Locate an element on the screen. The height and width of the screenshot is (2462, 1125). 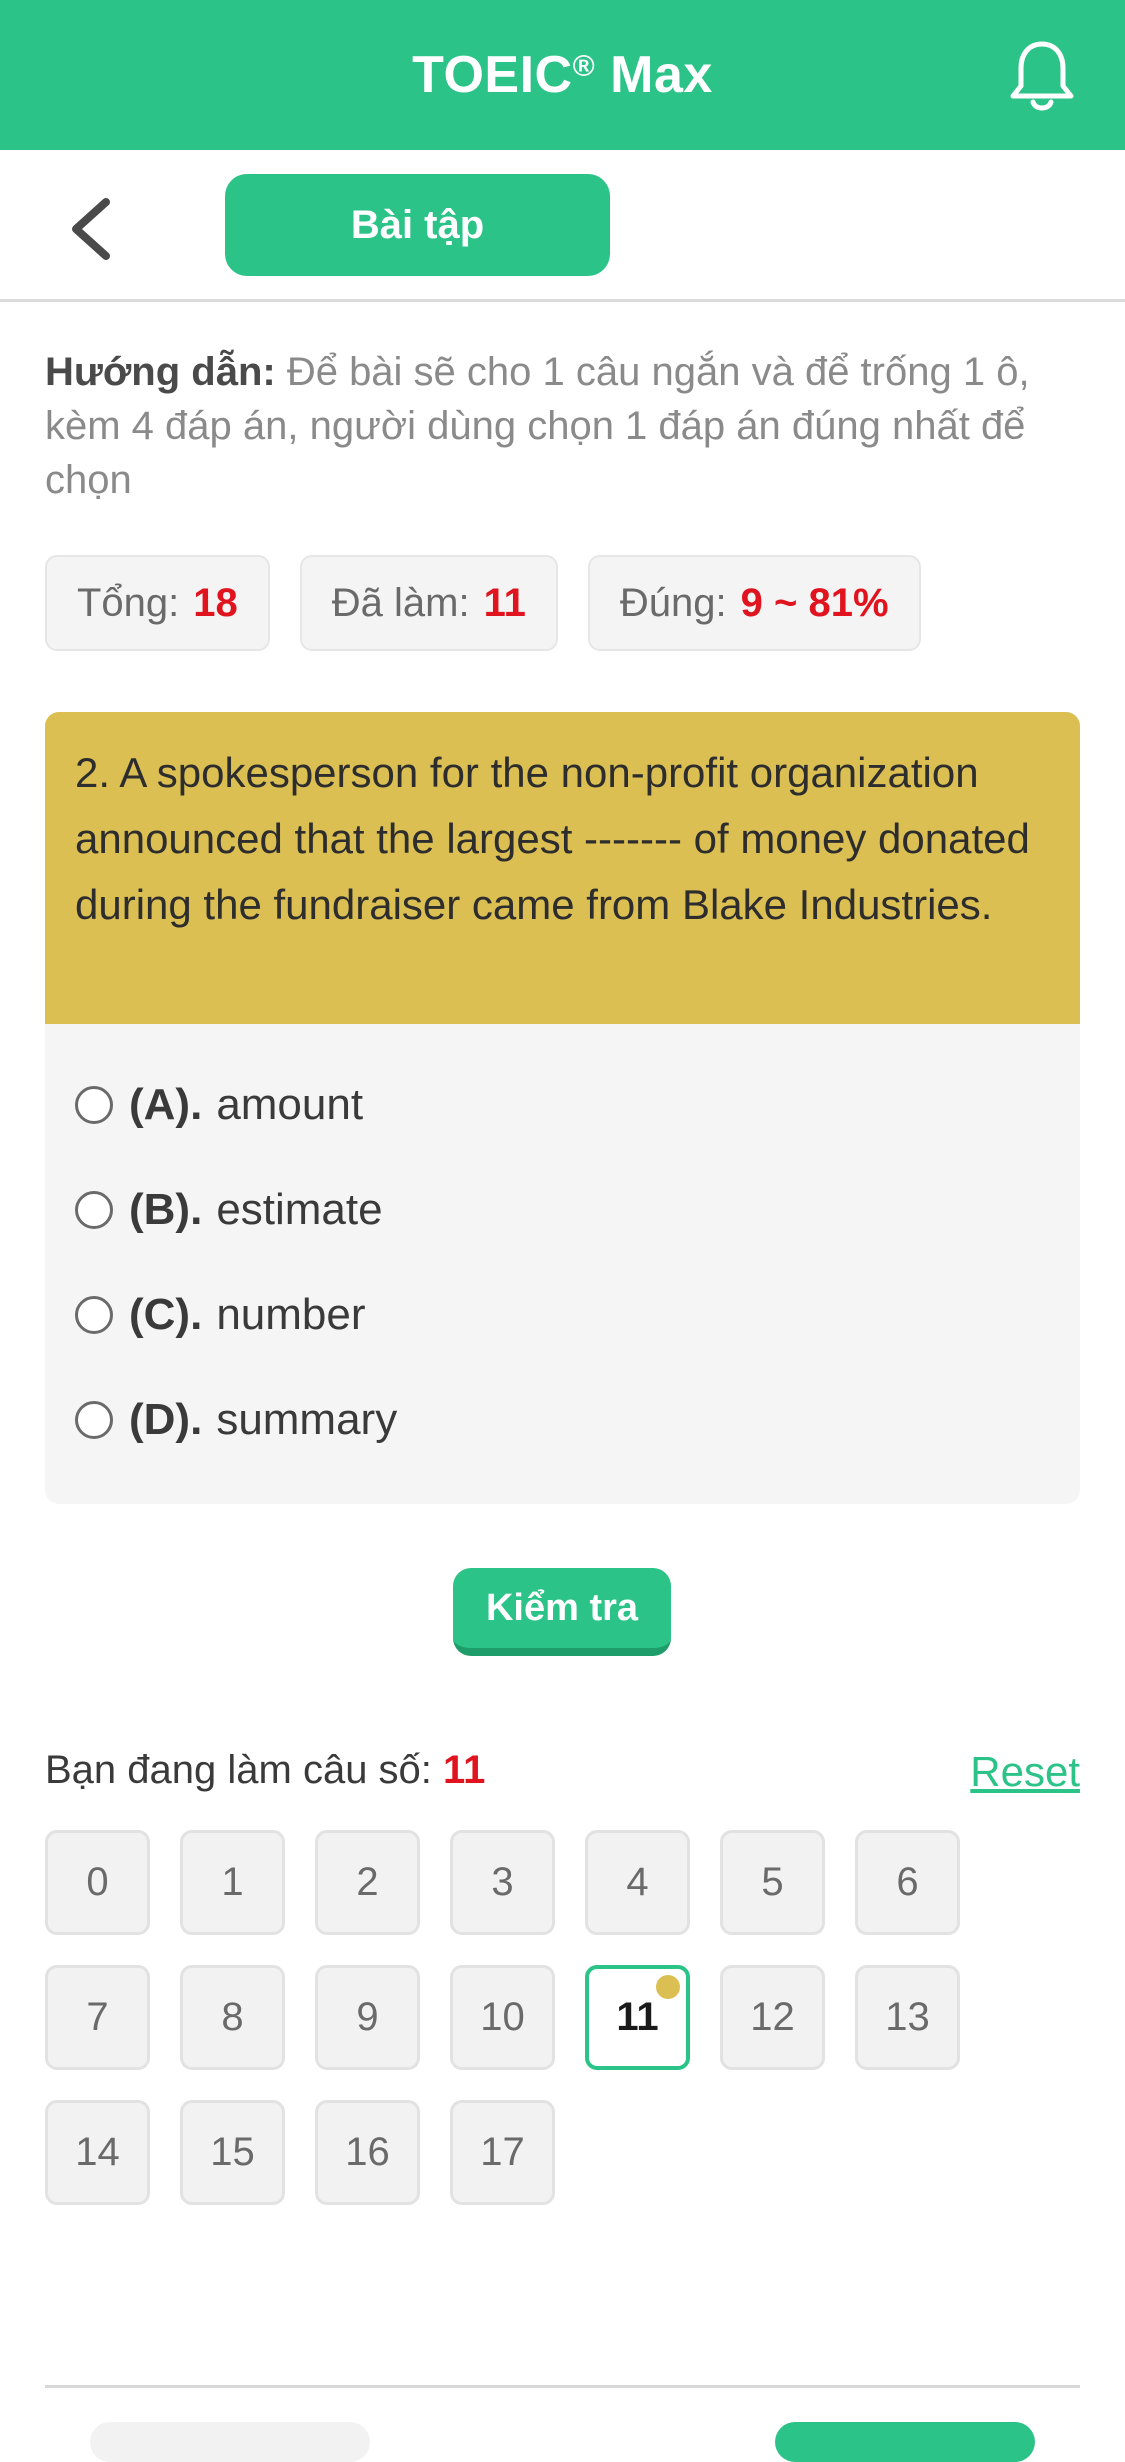
stat-correct-label: Đúng: is located at coordinates (673, 602).